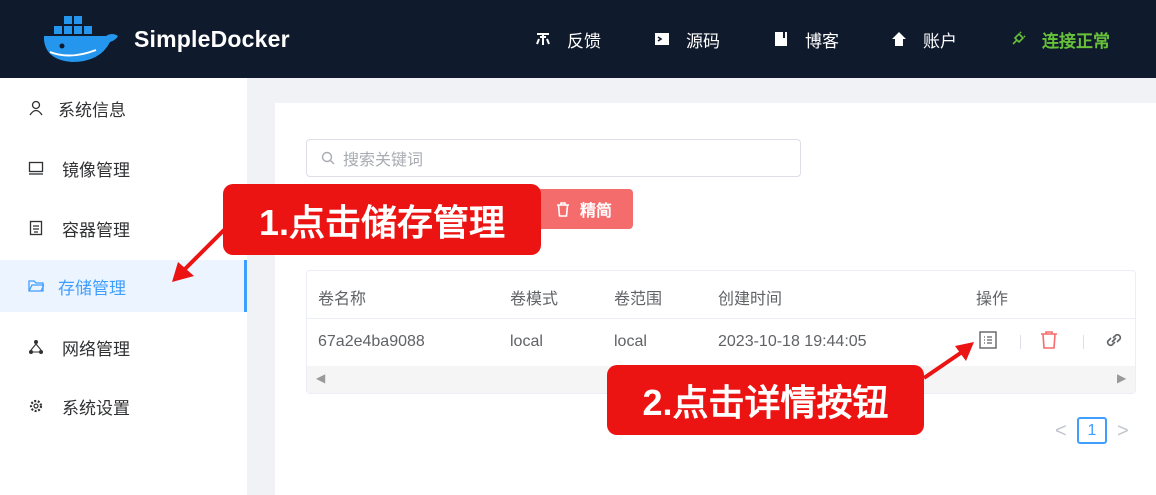 The image size is (1156, 495). What do you see at coordinates (1092, 430) in the screenshot?
I see `pagination-current-page: 1` at bounding box center [1092, 430].